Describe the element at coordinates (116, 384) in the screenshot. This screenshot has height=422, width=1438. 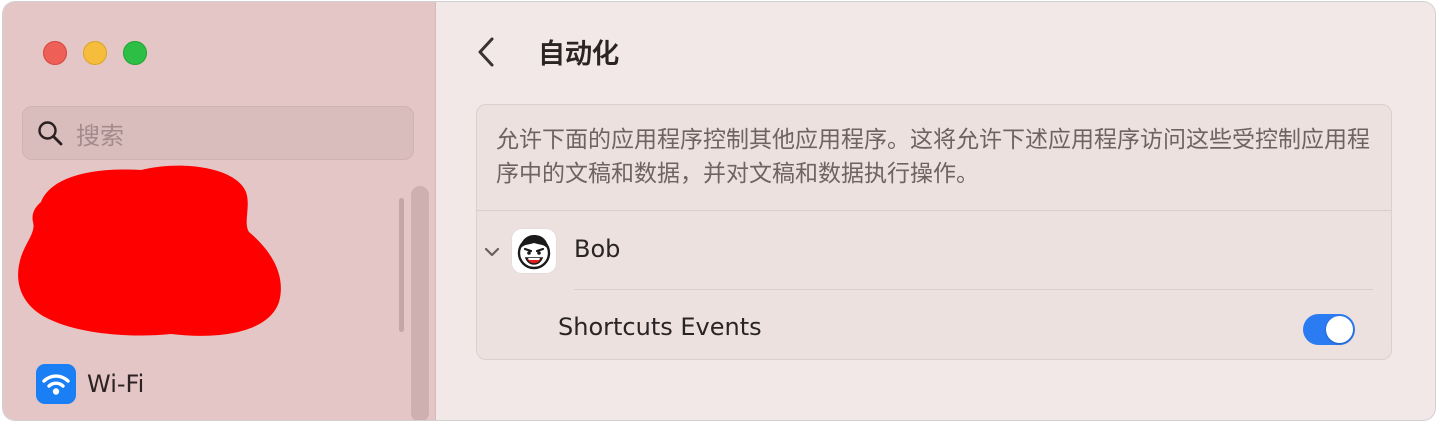
I see `sidebar-item-label: Wi-Fi` at that location.